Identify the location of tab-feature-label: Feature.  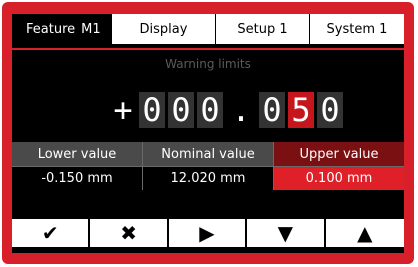
(51, 29).